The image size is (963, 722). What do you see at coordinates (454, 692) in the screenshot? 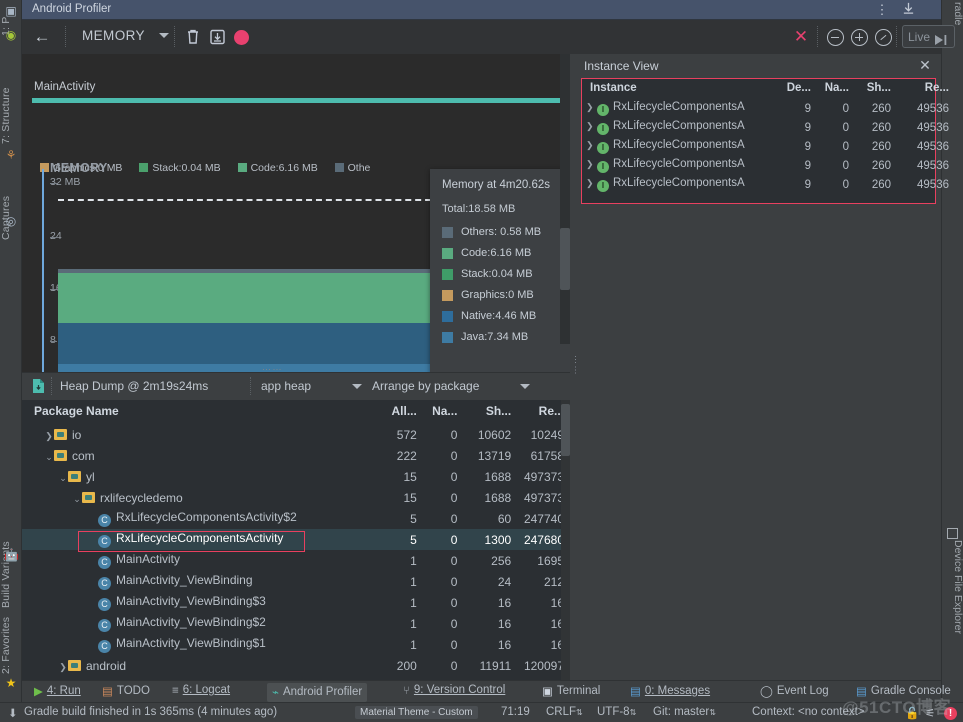
I see `tool-version-control: ⑂ 9: Version Control` at bounding box center [454, 692].